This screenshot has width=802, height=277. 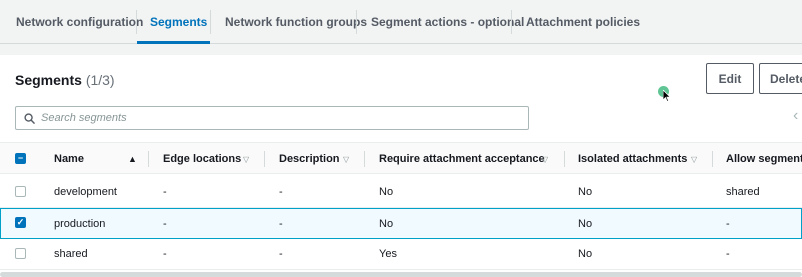 I want to click on horizontal-scrollbar, so click(x=401, y=274).